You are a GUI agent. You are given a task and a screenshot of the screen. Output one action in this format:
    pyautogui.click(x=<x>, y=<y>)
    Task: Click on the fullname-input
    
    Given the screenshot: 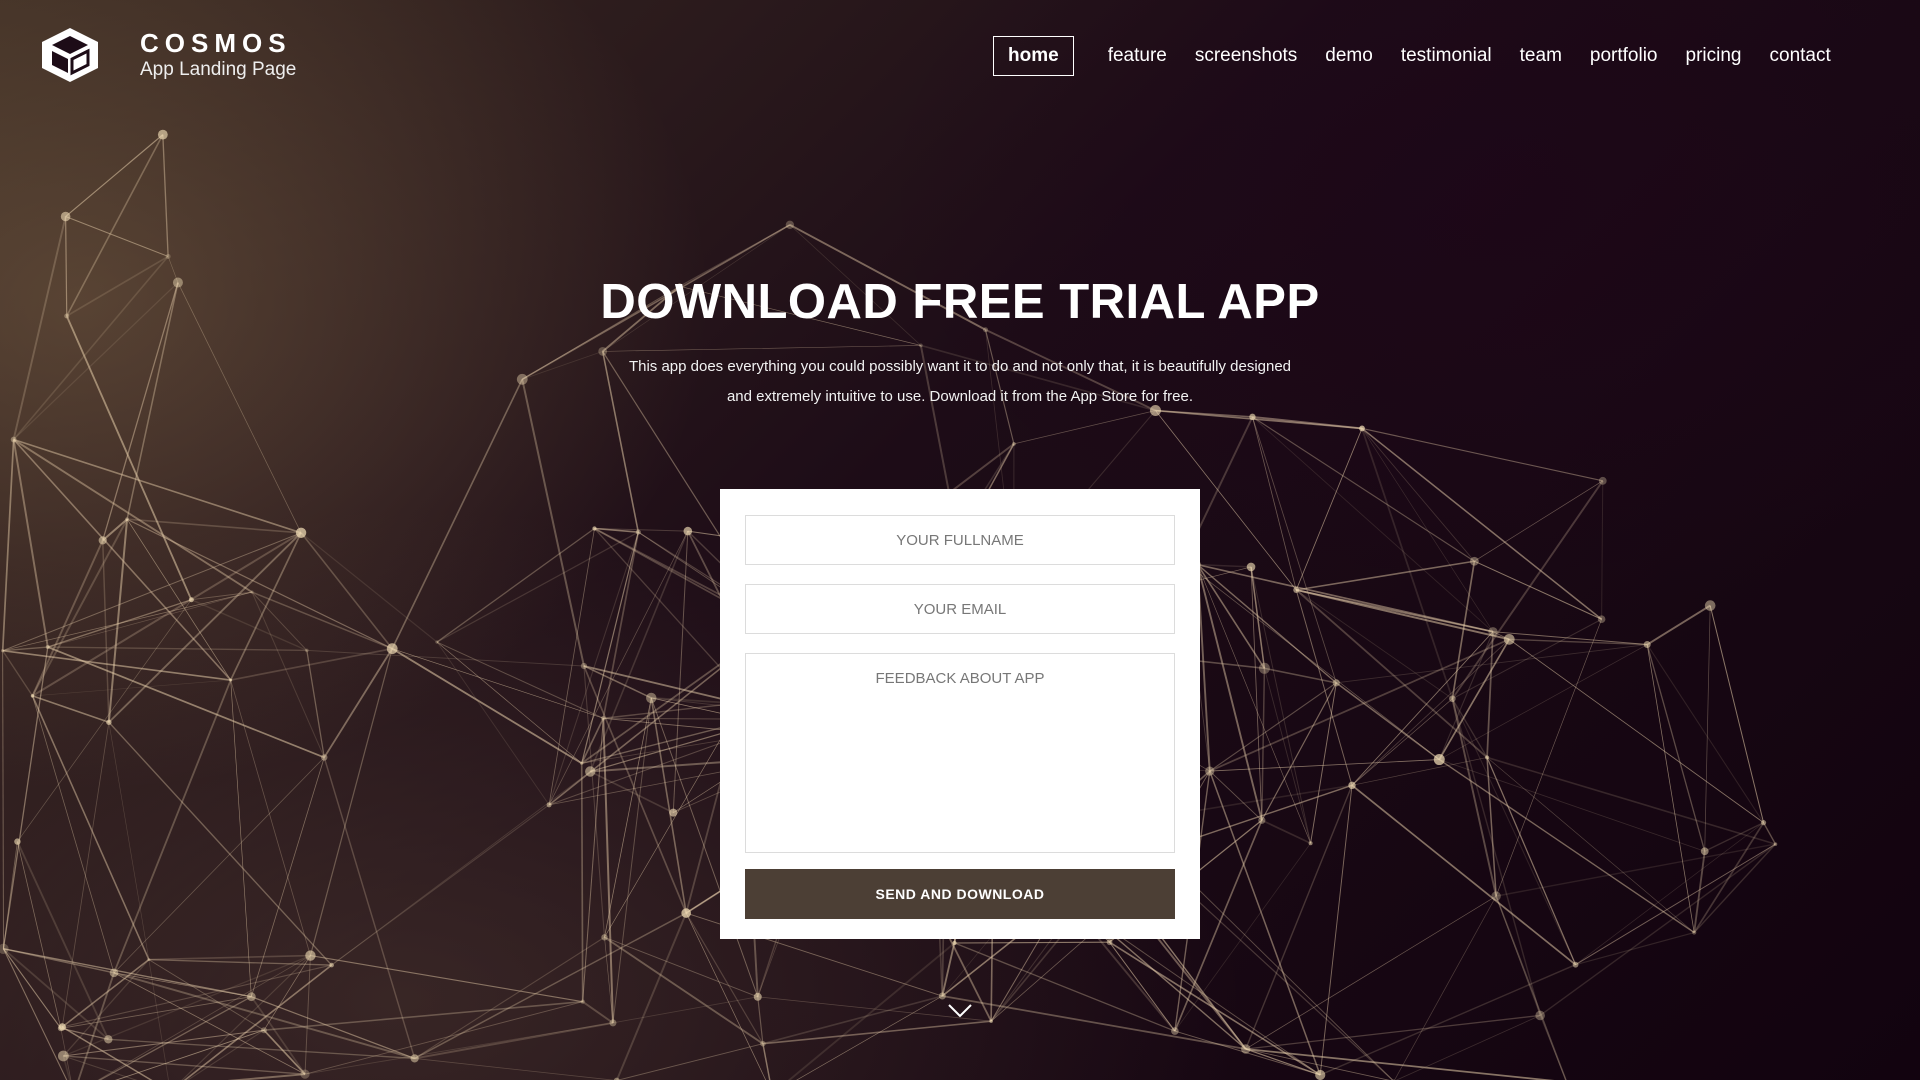 What is the action you would take?
    pyautogui.click(x=960, y=540)
    